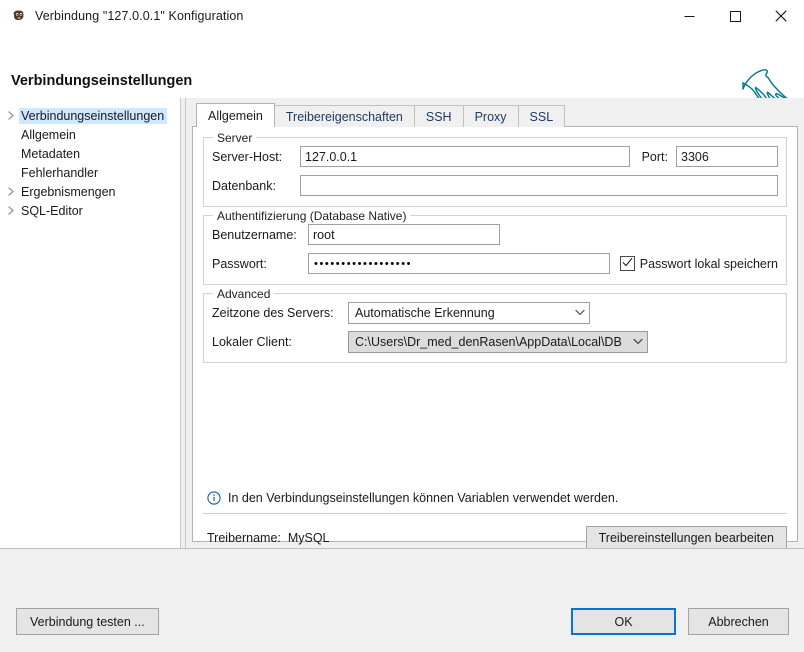 The image size is (804, 652). What do you see at coordinates (48, 134) in the screenshot?
I see `sidebar-item-label: Allgemein` at bounding box center [48, 134].